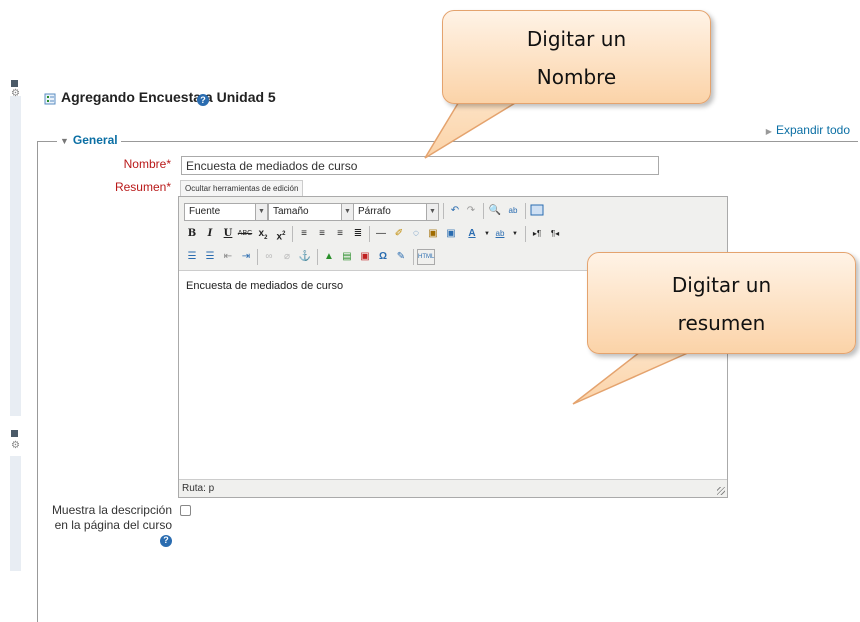 This screenshot has width=860, height=622. I want to click on media-icon: ▤, so click(347, 257).